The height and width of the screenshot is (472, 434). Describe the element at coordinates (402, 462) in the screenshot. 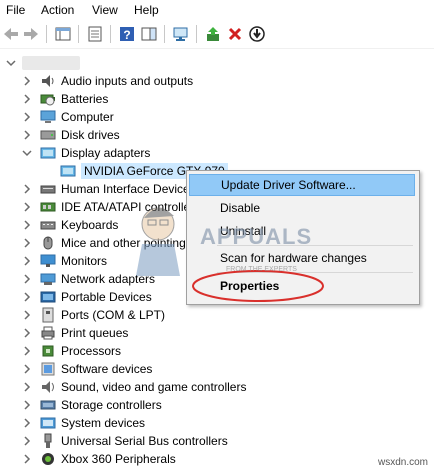

I see `site-watermark: wsxdn.com` at that location.